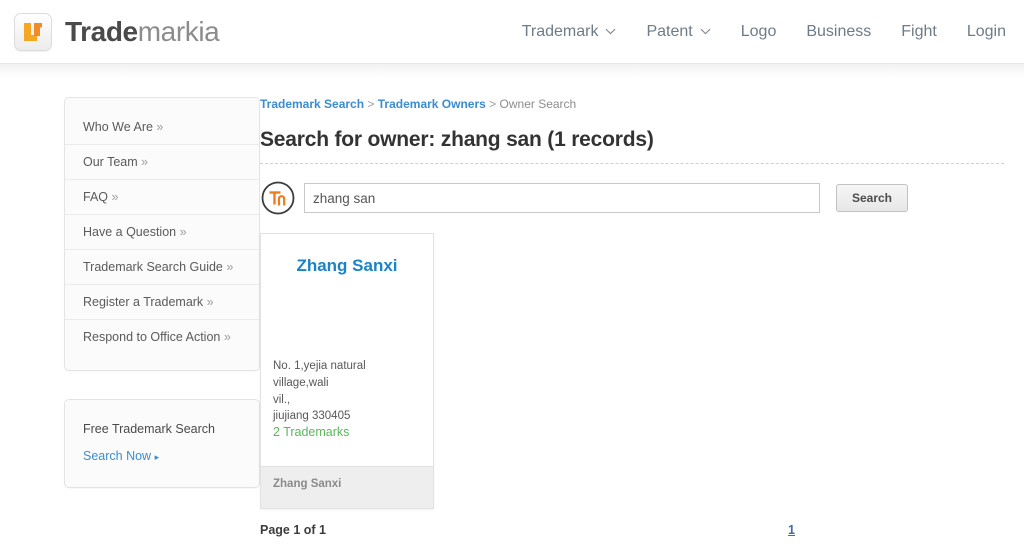  Describe the element at coordinates (319, 375) in the screenshot. I see `owner-address-line-1: No. 1,yejia natural village,wali` at that location.